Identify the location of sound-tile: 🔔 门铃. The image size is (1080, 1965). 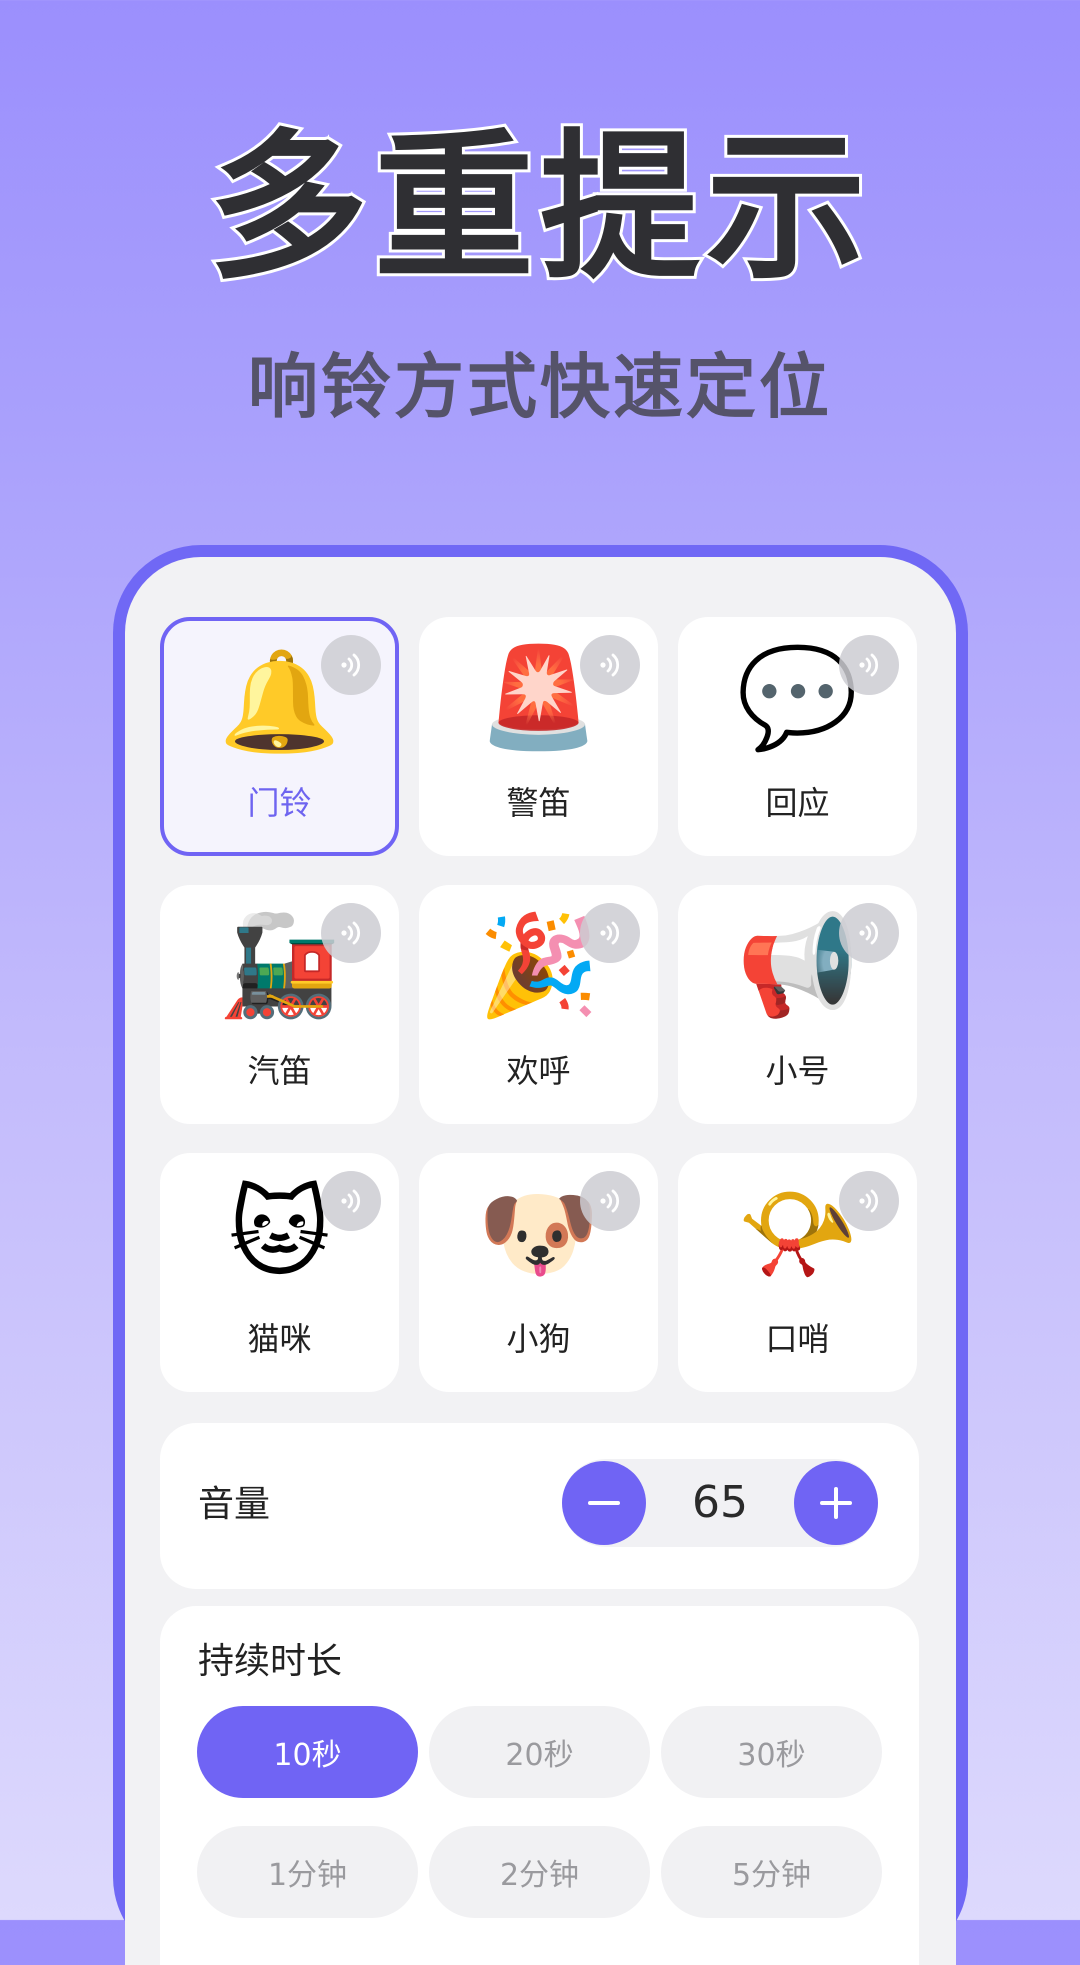
(279, 736).